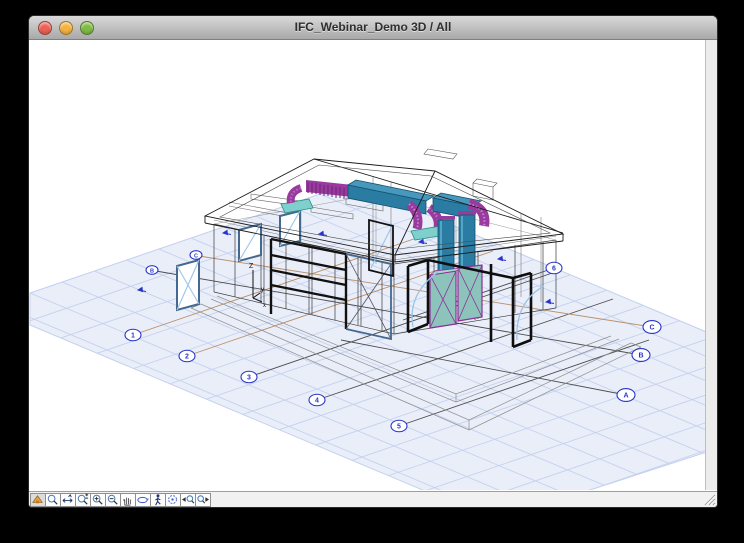 The width and height of the screenshot is (744, 543). I want to click on window-titlebar: IFC_Webinar_Demo 3D / All, so click(373, 28).